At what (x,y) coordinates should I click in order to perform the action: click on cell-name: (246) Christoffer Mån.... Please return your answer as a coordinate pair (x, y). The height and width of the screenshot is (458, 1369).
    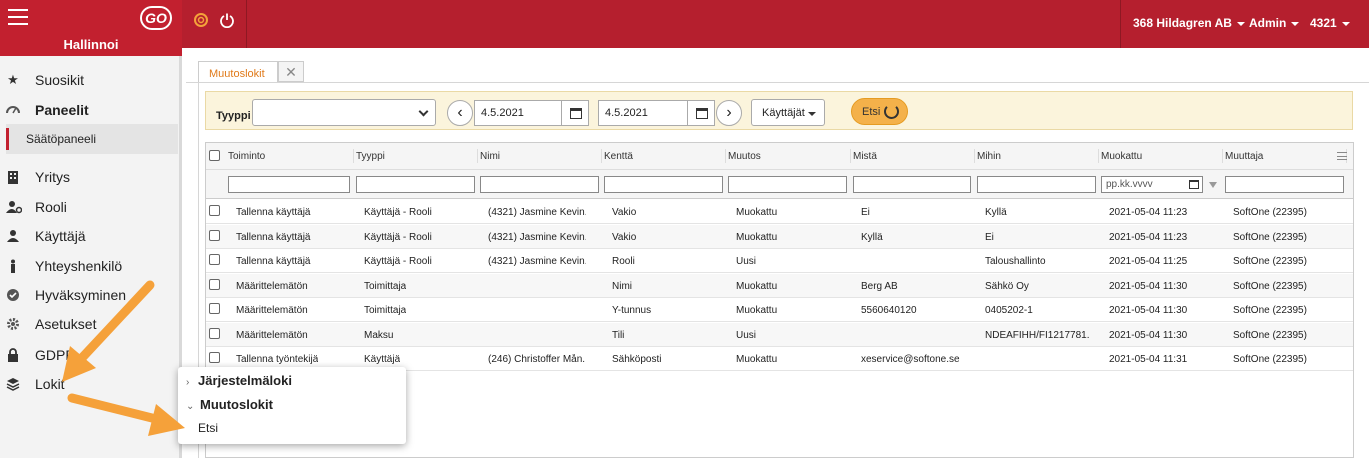
    Looking at the image, I should click on (537, 359).